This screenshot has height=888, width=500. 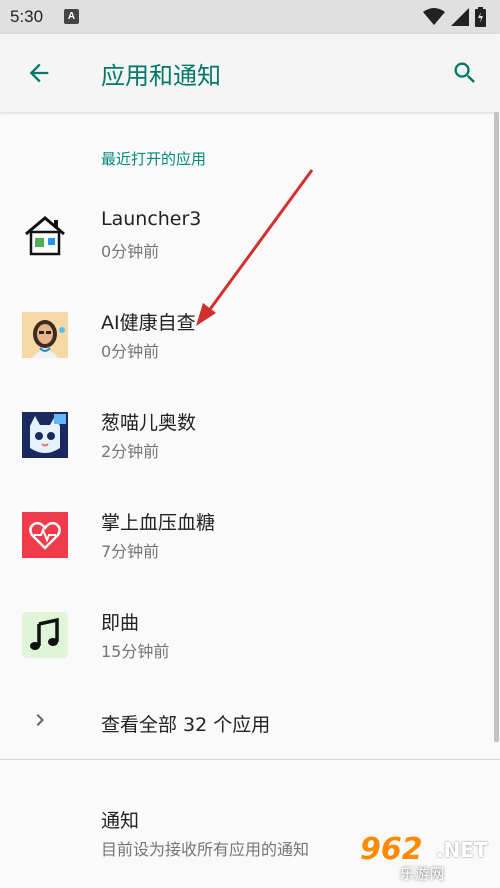 I want to click on status-icons, so click(x=454, y=17).